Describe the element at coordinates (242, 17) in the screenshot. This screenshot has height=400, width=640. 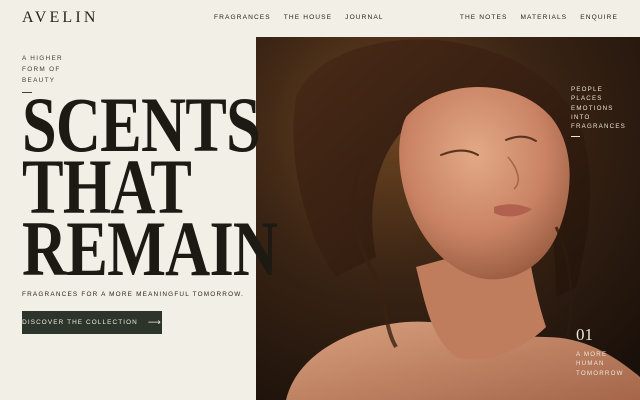
I see `nav-link-fragrances: FRAGRANCES` at that location.